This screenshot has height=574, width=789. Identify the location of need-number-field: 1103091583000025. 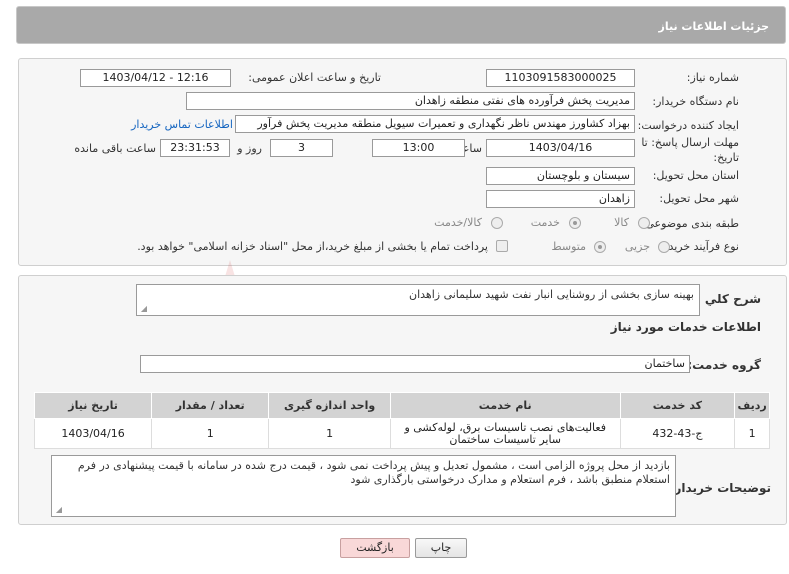
(560, 78).